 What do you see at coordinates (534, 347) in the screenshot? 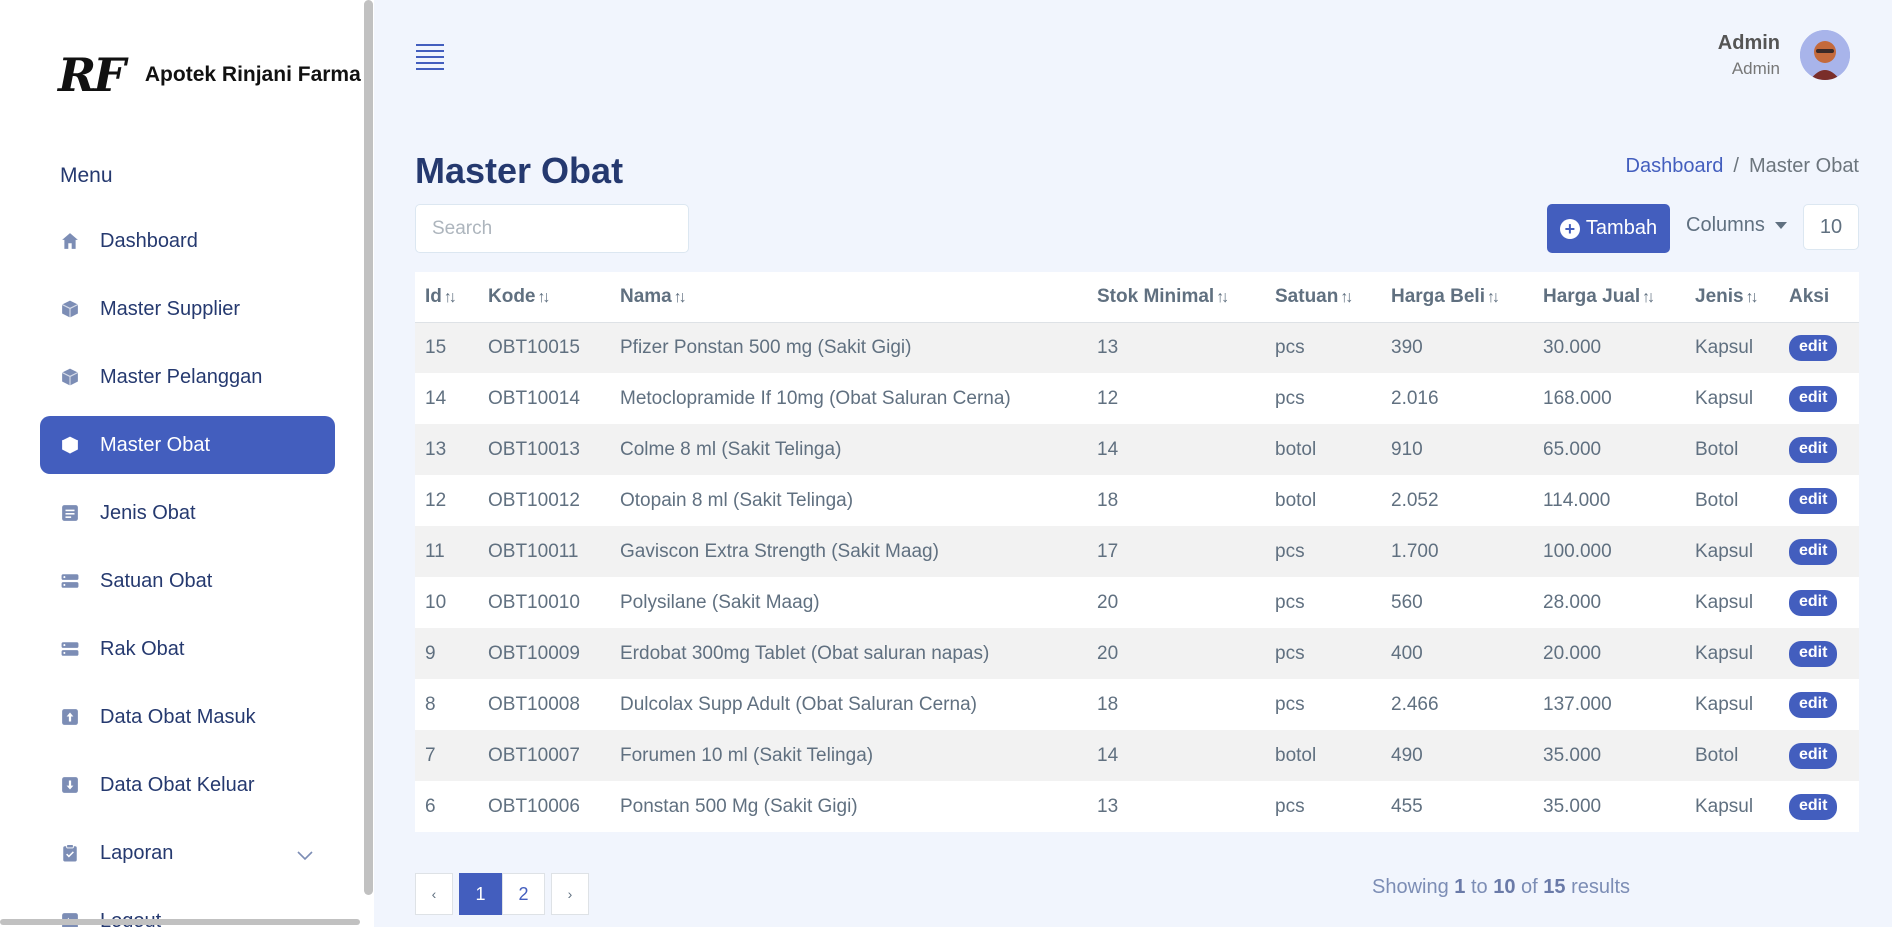
I see `table-cell-kode: OBT10015` at bounding box center [534, 347].